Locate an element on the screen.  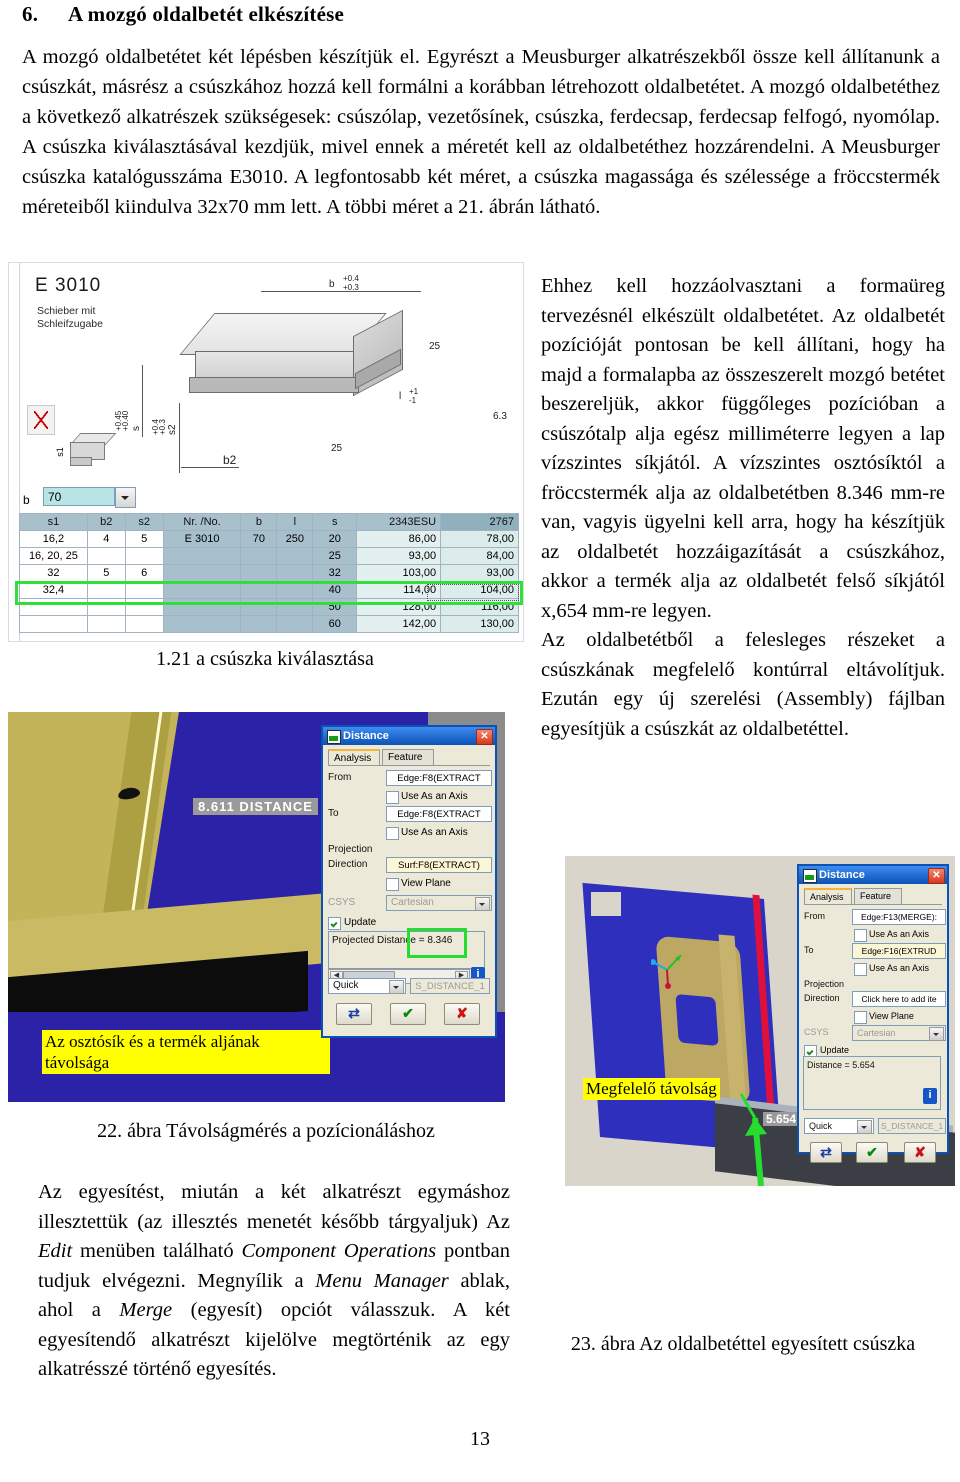
table-cell: 60 is located at coordinates (335, 624).